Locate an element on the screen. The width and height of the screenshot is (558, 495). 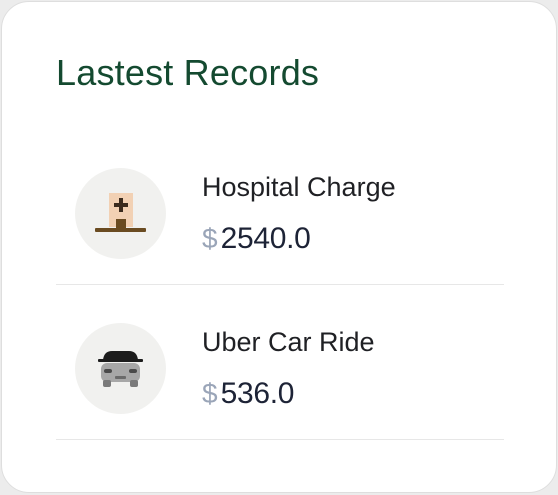
record-amount: $536.0 is located at coordinates (248, 396).